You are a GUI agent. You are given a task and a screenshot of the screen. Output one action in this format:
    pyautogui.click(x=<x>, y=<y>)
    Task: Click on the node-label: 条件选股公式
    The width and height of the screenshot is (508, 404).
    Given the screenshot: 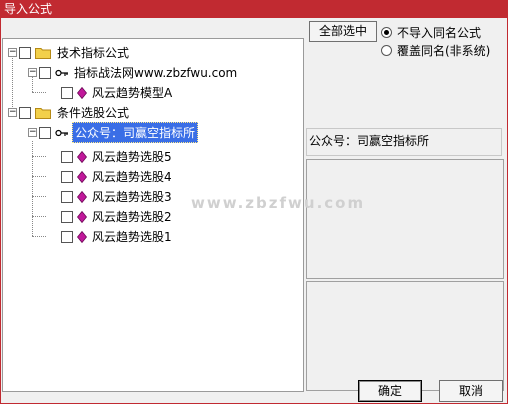 What is the action you would take?
    pyautogui.click(x=93, y=113)
    